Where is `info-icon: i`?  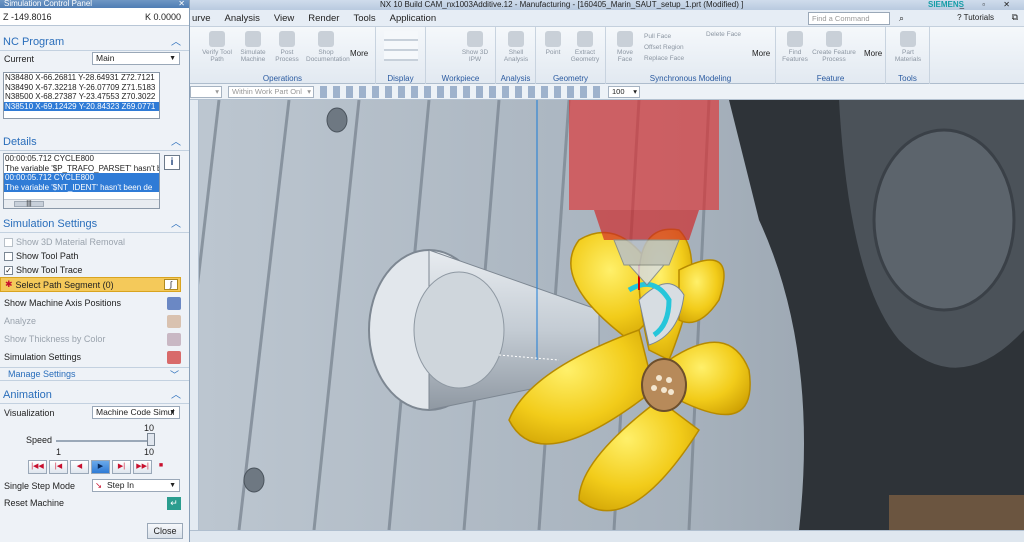 info-icon: i is located at coordinates (172, 162).